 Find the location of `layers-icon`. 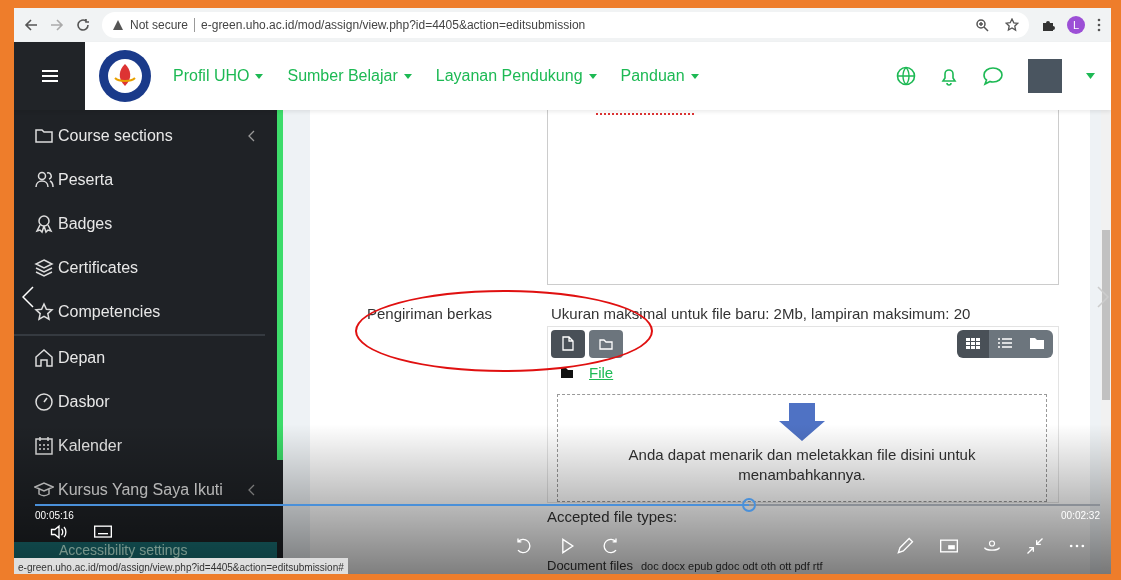

layers-icon is located at coordinates (44, 268).